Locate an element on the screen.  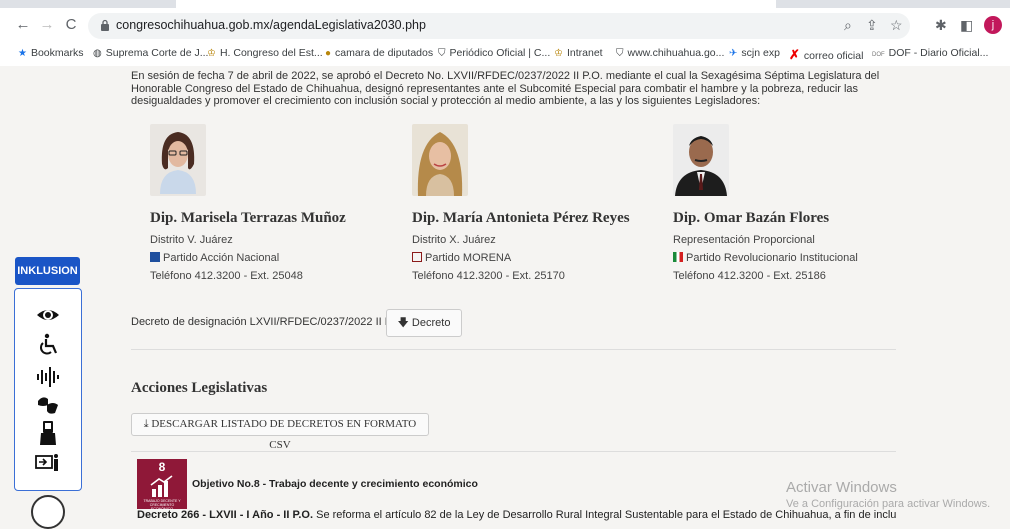
morena-logo-icon is located at coordinates (417, 257).